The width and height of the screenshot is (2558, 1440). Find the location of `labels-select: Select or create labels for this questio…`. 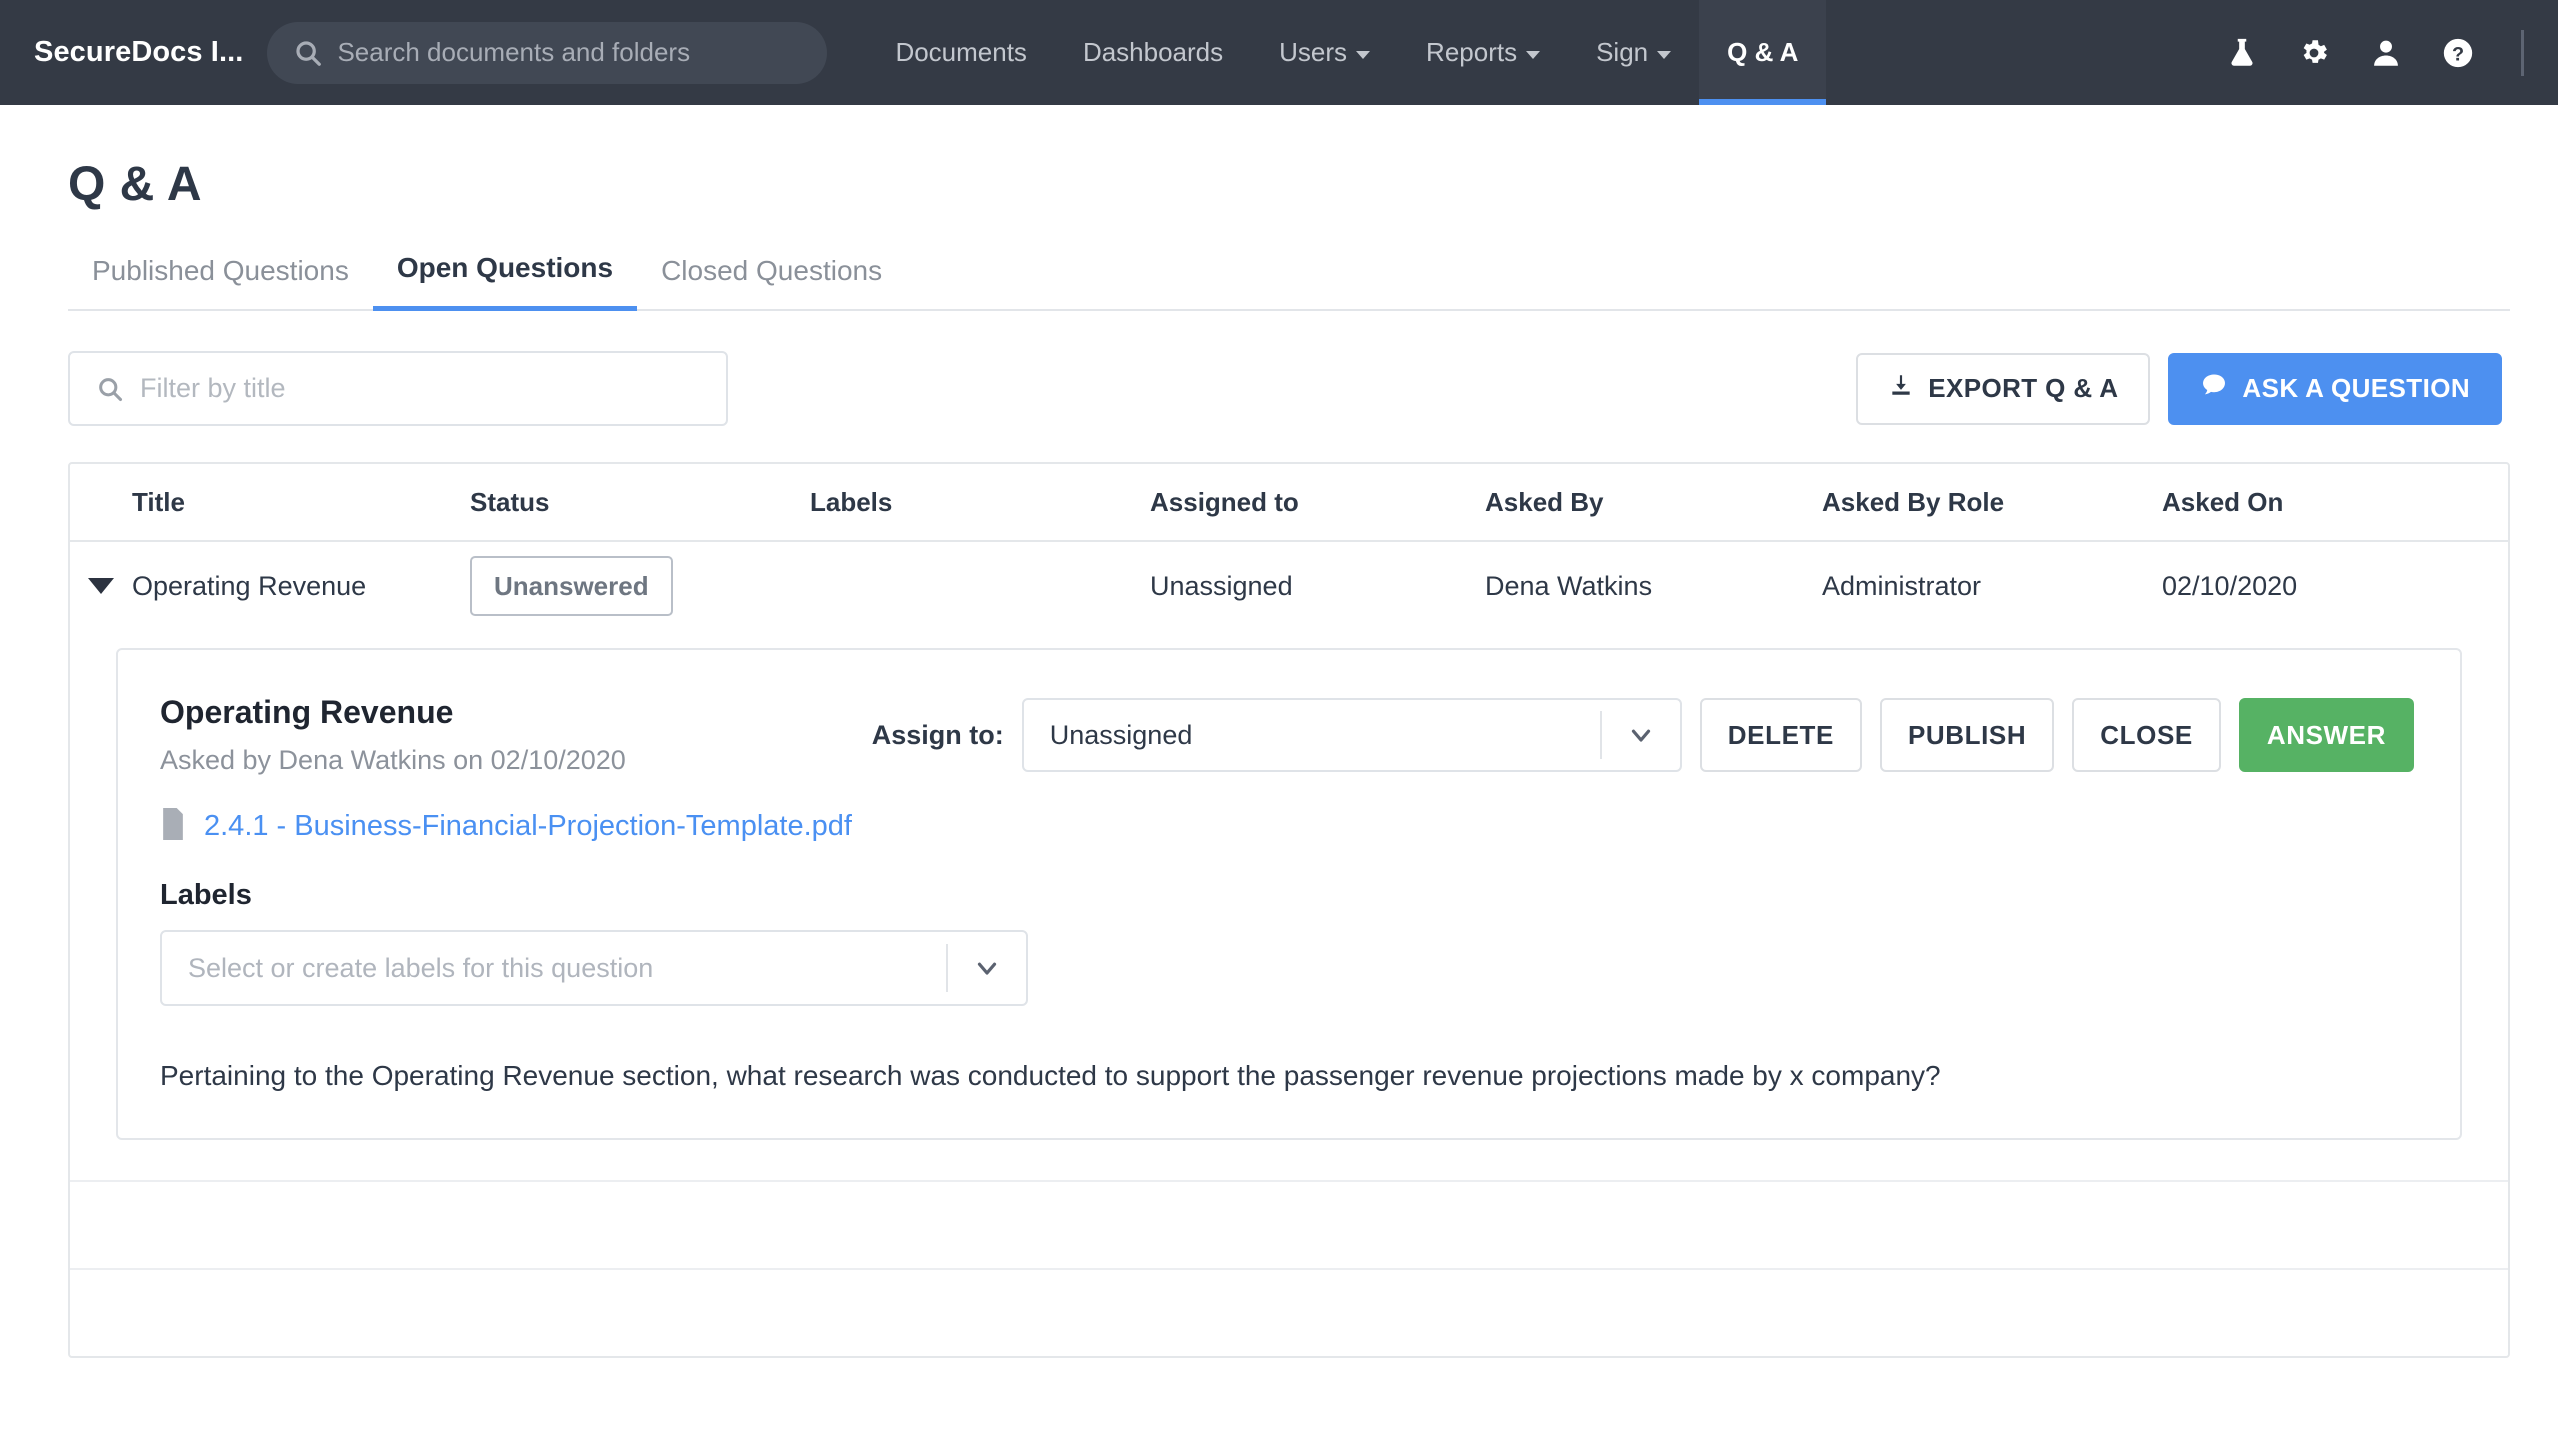

labels-select: Select or create labels for this questio… is located at coordinates (594, 968).